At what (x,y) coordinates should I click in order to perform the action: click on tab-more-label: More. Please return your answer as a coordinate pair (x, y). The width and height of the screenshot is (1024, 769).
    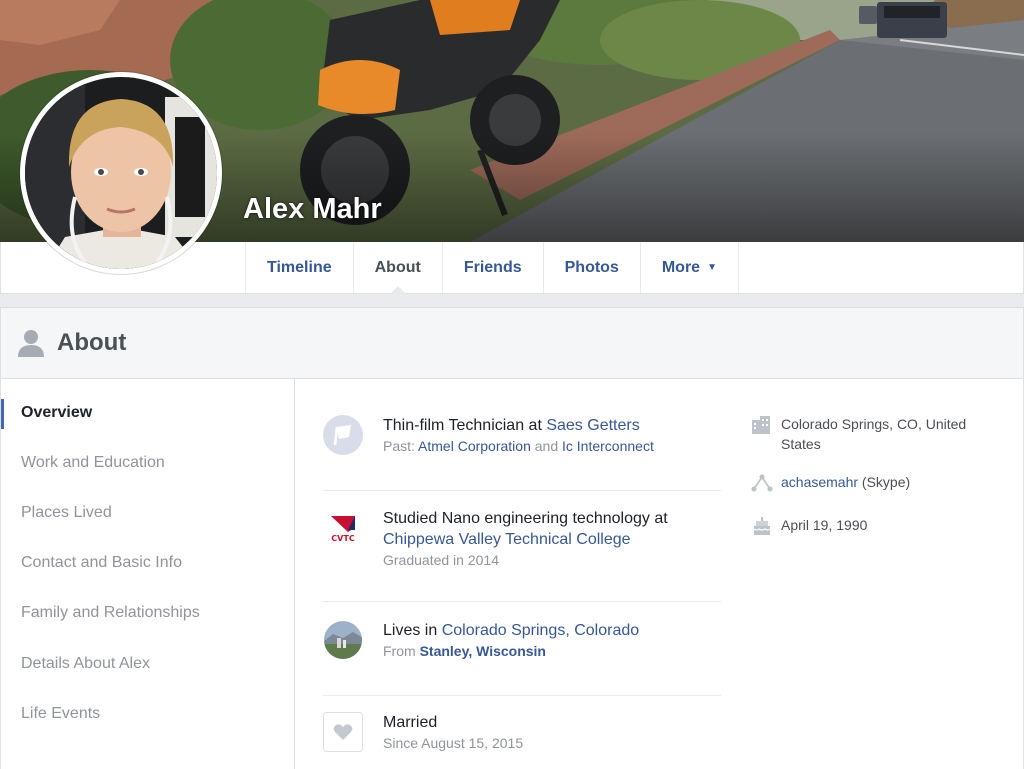
    Looking at the image, I should click on (681, 267).